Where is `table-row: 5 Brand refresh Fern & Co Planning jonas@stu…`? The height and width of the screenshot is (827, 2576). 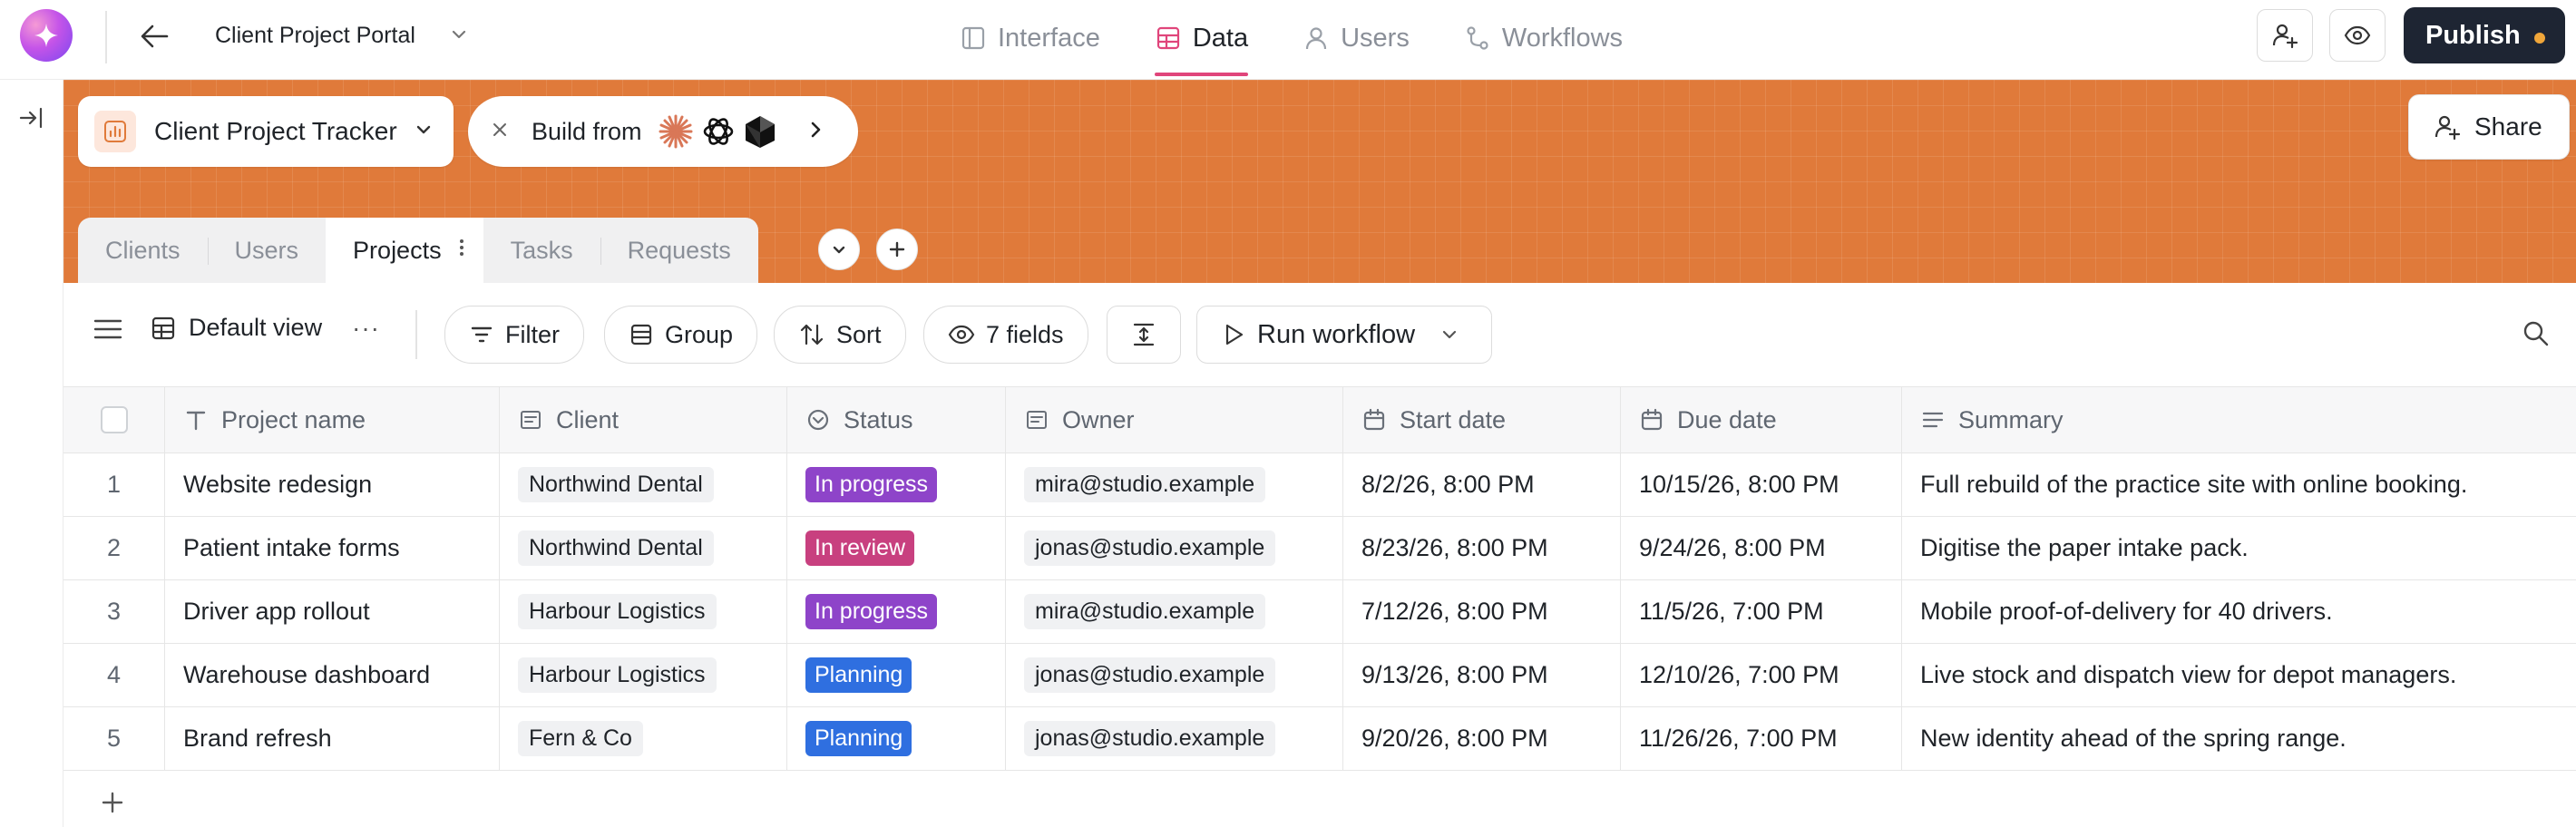
table-row: 5 Brand refresh Fern & Co Planning jonas@stu… is located at coordinates (1319, 739).